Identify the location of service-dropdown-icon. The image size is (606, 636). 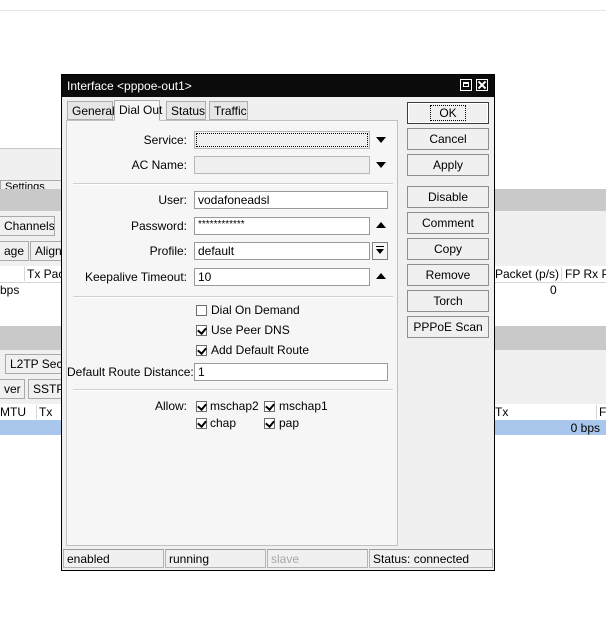
(381, 140).